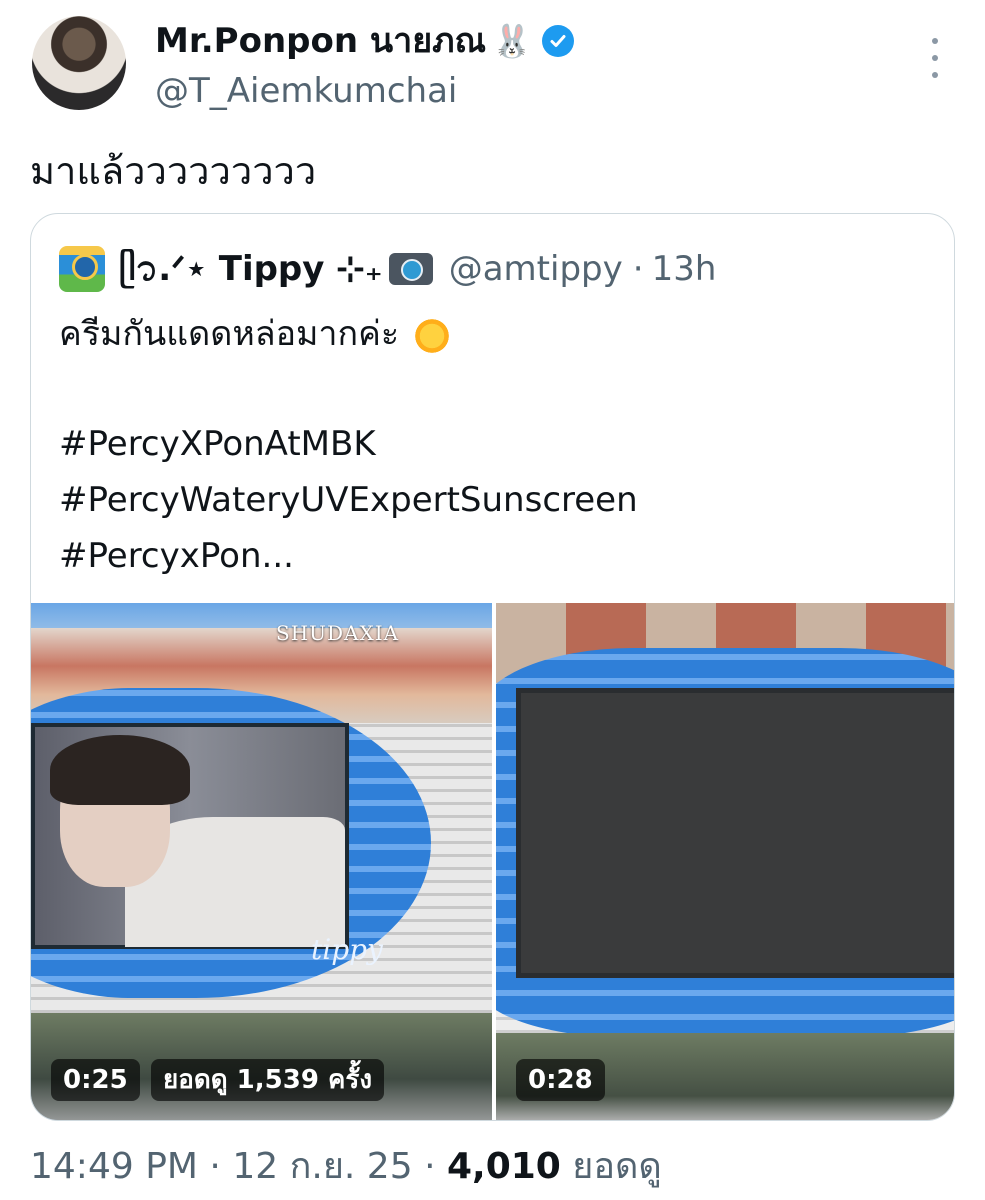  What do you see at coordinates (268, 1080) in the screenshot?
I see `video-views-badge: ยอดดู 1,539 ครั้ง` at bounding box center [268, 1080].